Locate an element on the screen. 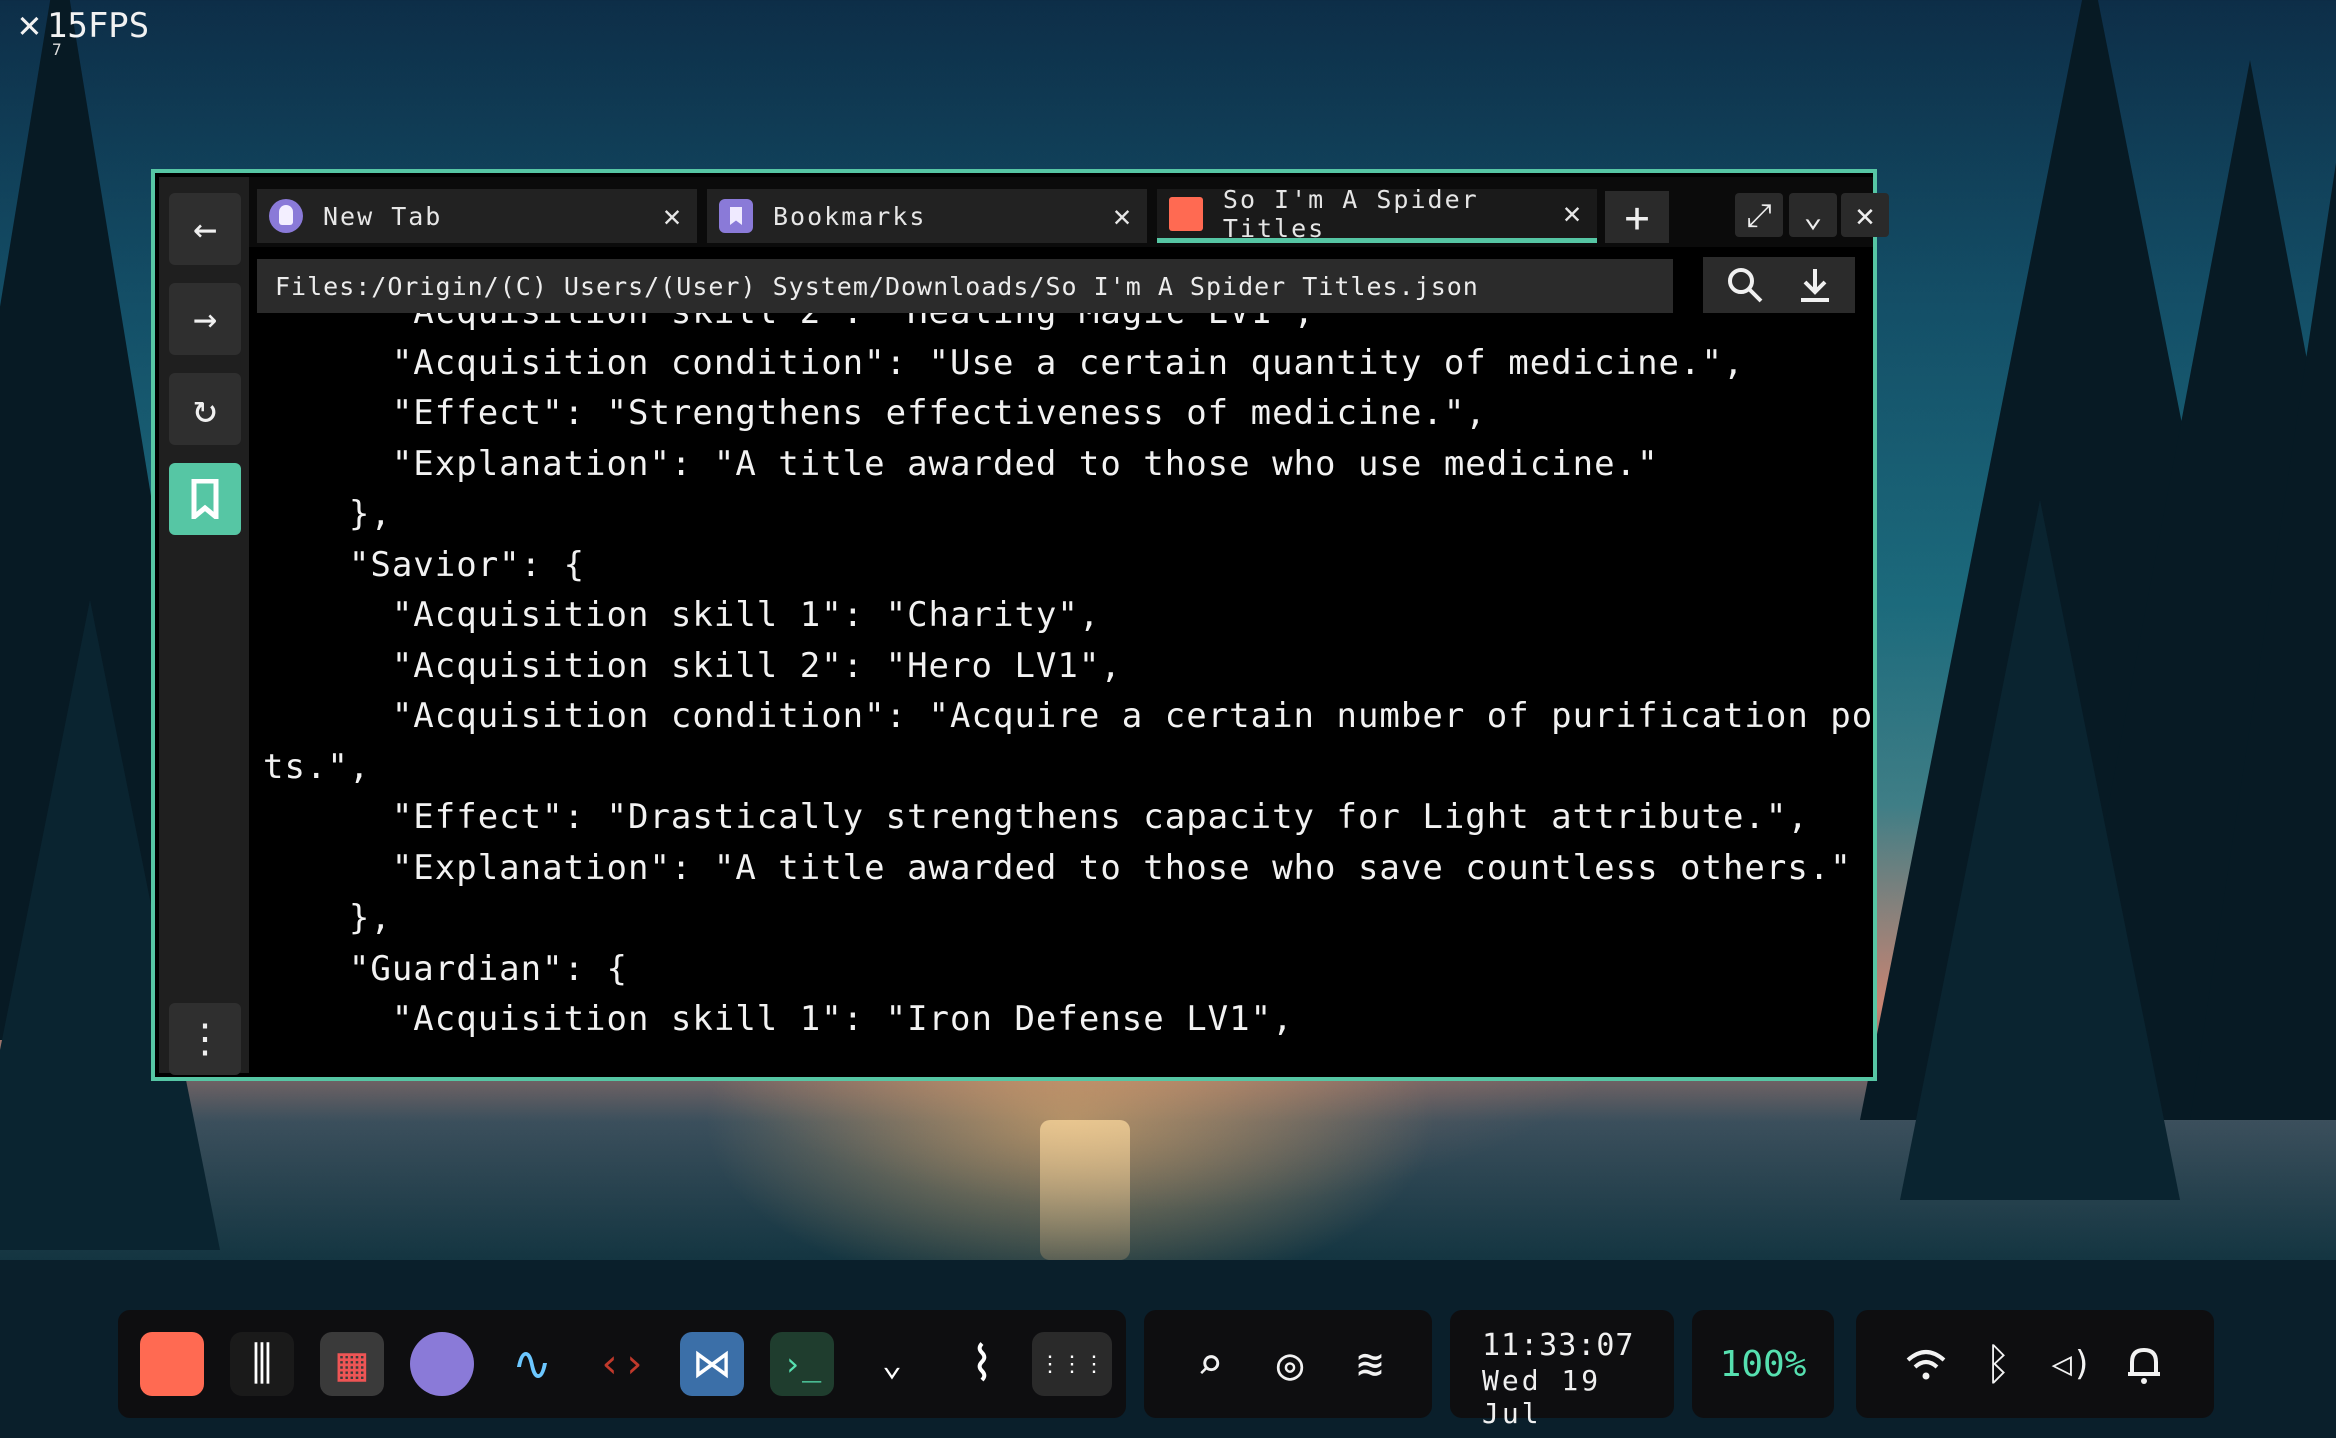  download-icon is located at coordinates (1815, 285).